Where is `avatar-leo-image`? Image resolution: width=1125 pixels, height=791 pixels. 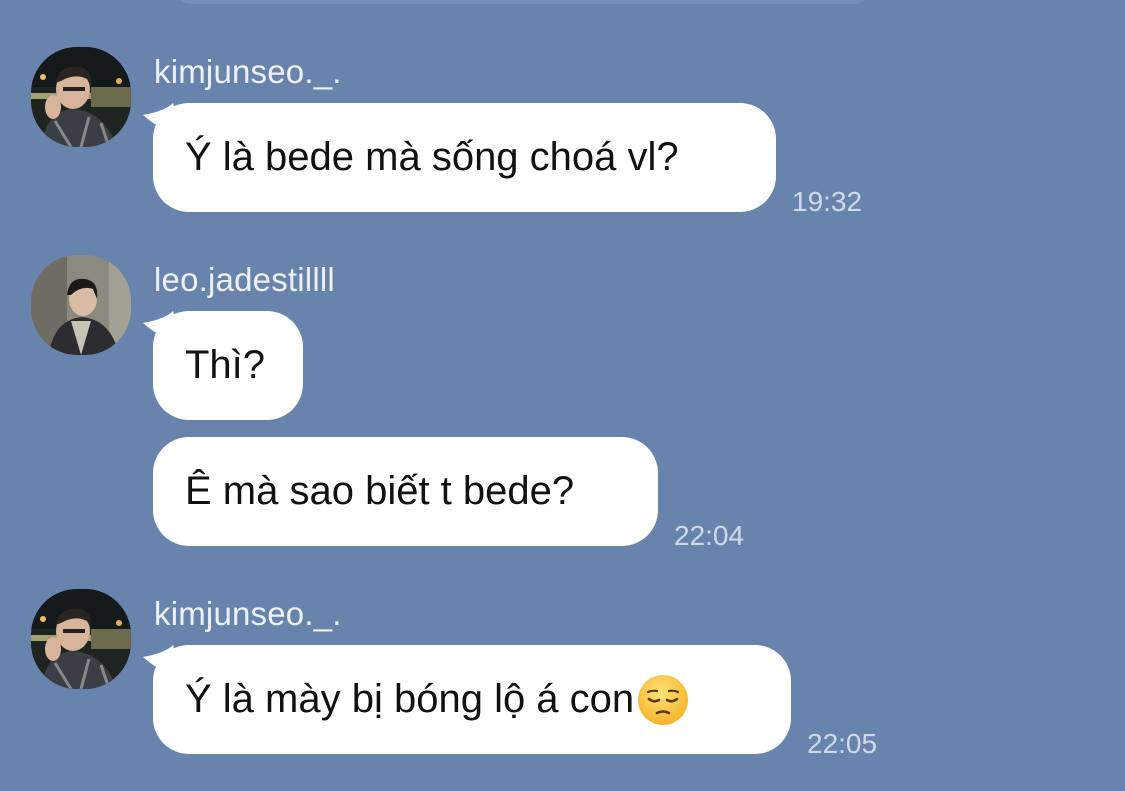 avatar-leo-image is located at coordinates (81, 305).